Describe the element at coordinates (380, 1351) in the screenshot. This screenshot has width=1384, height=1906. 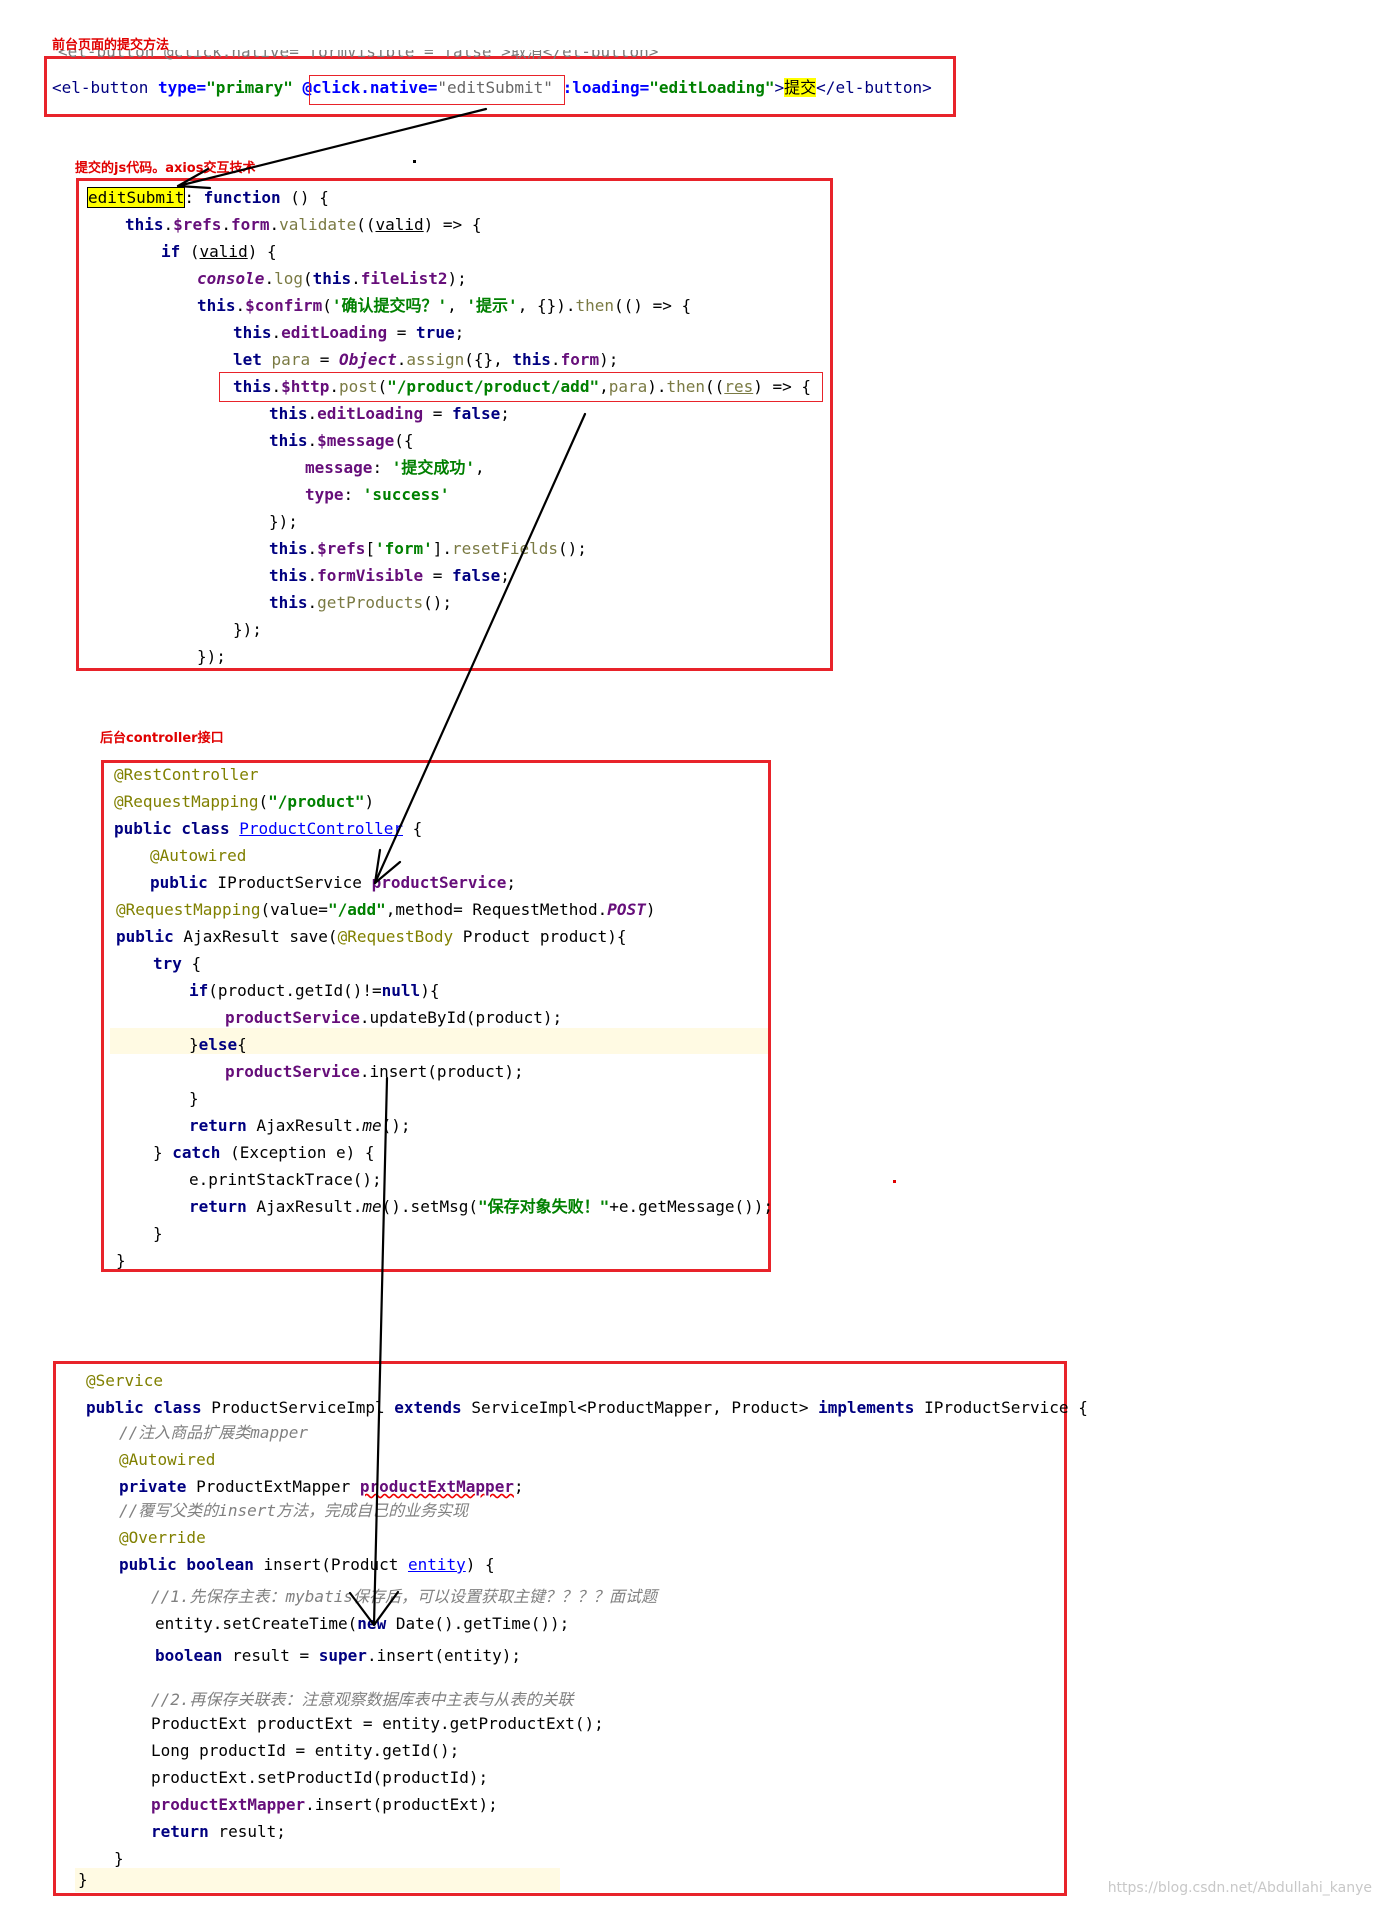
I see `arrow-controller-to-service` at that location.